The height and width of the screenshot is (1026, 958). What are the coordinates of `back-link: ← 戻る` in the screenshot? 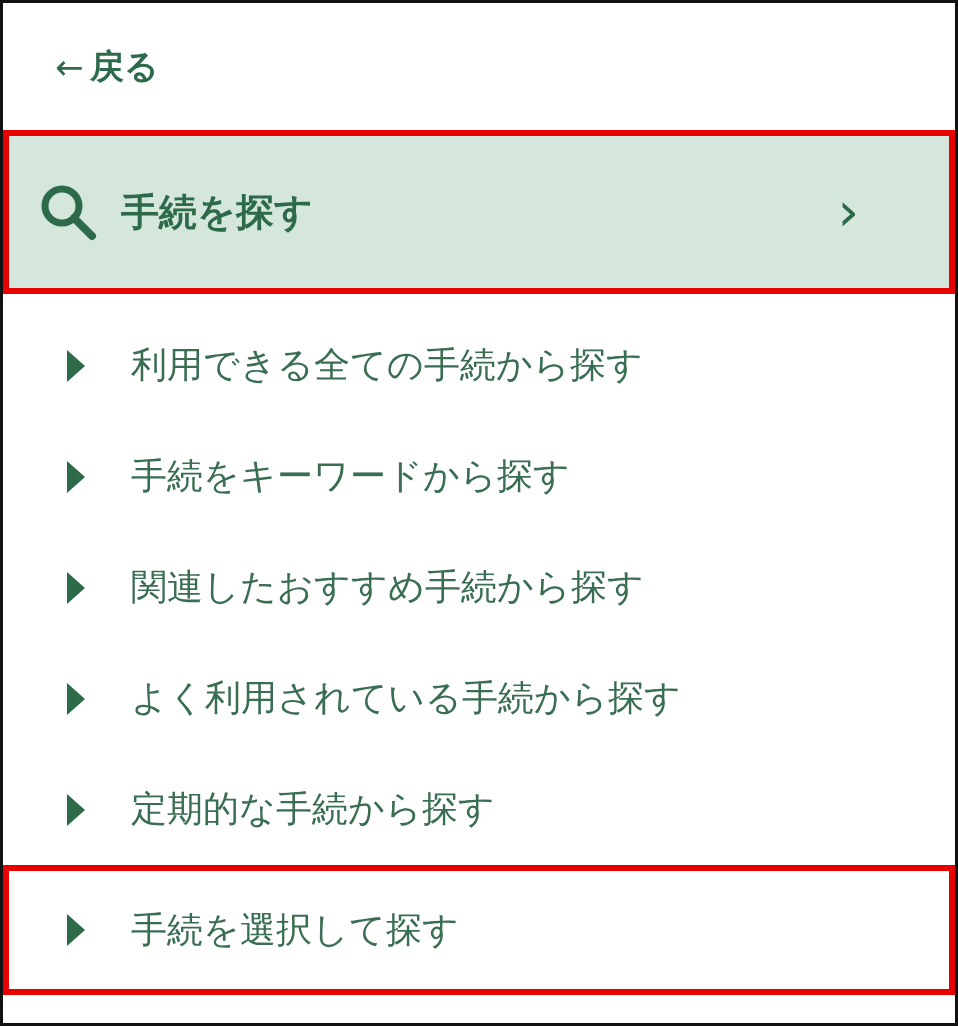 It's located at (107, 66).